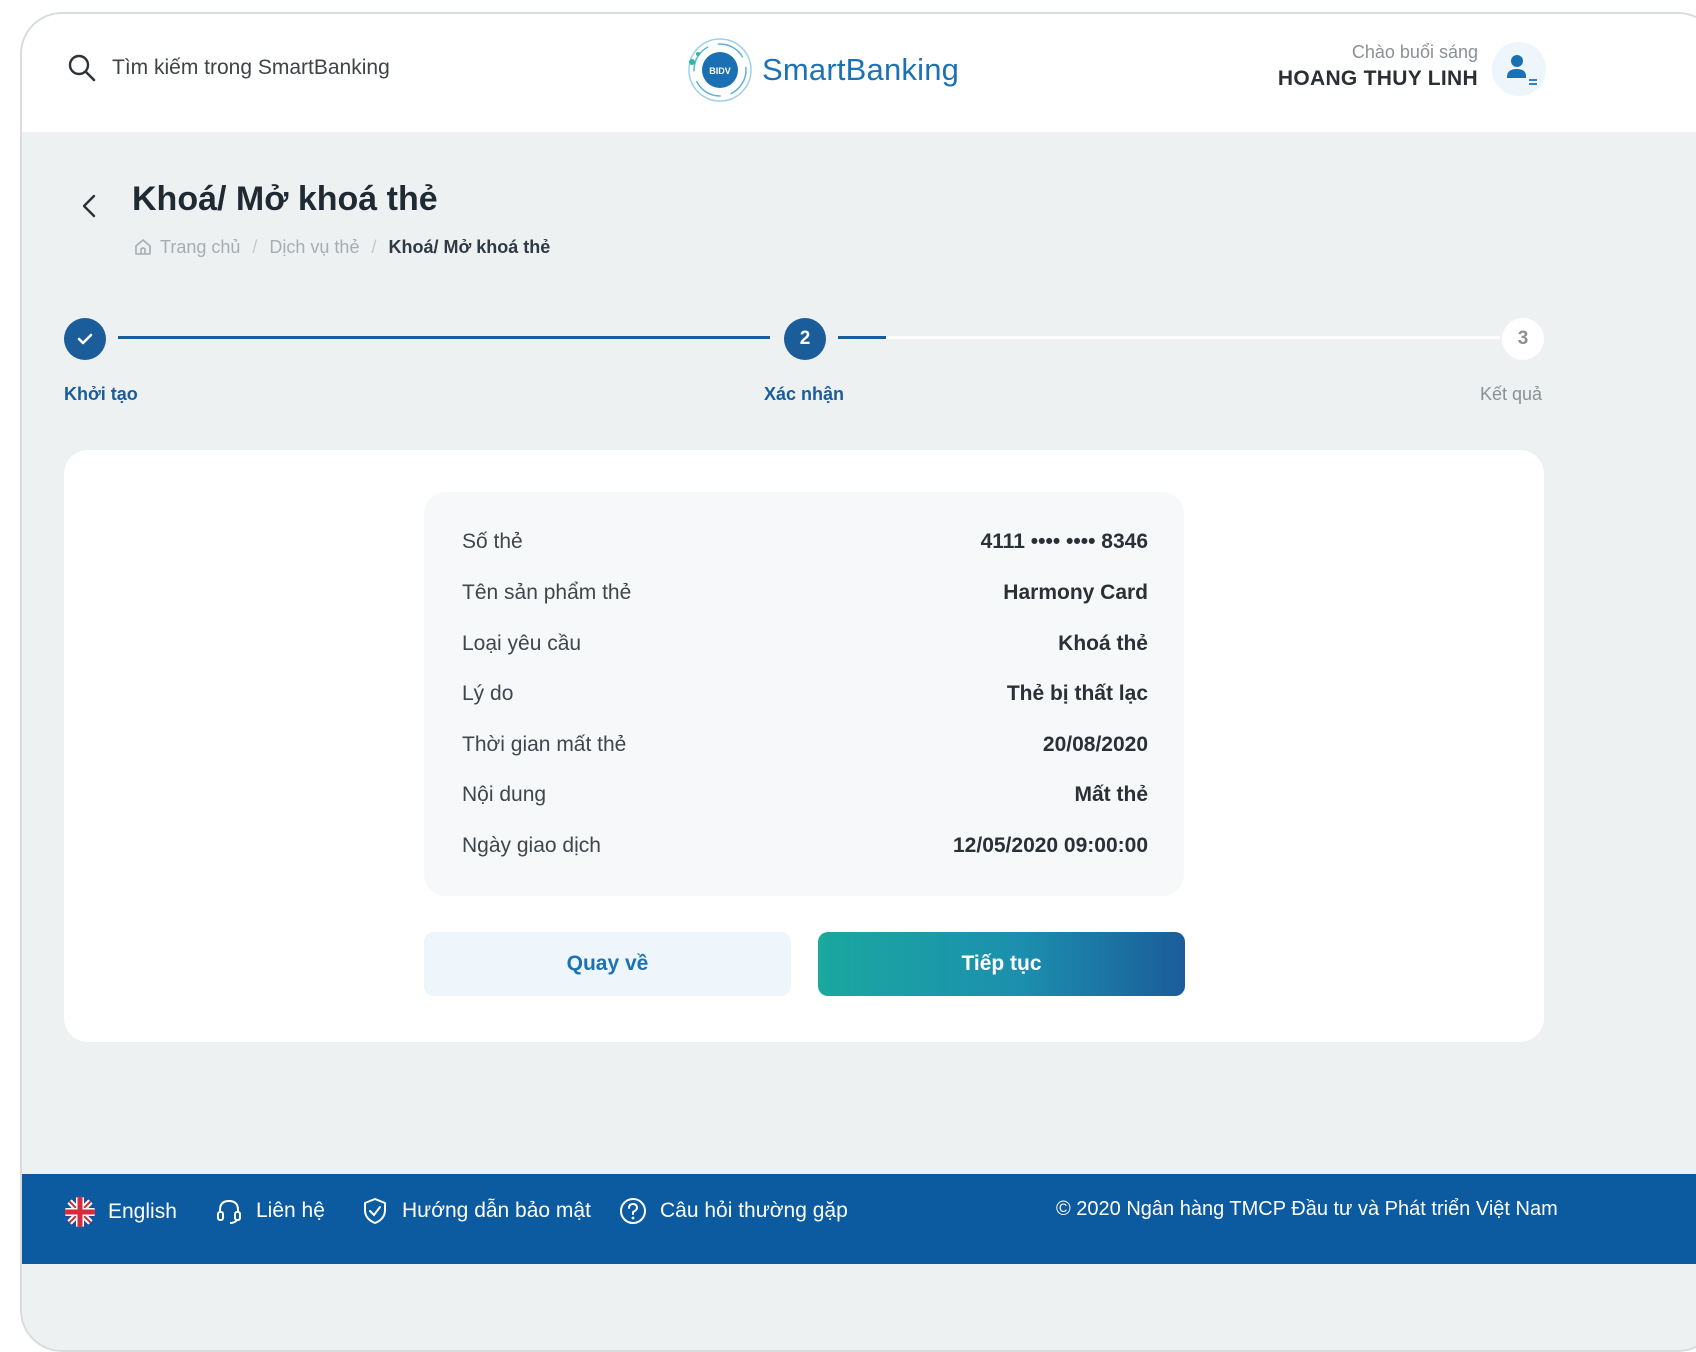  Describe the element at coordinates (229, 1211) in the screenshot. I see `headset-icon` at that location.